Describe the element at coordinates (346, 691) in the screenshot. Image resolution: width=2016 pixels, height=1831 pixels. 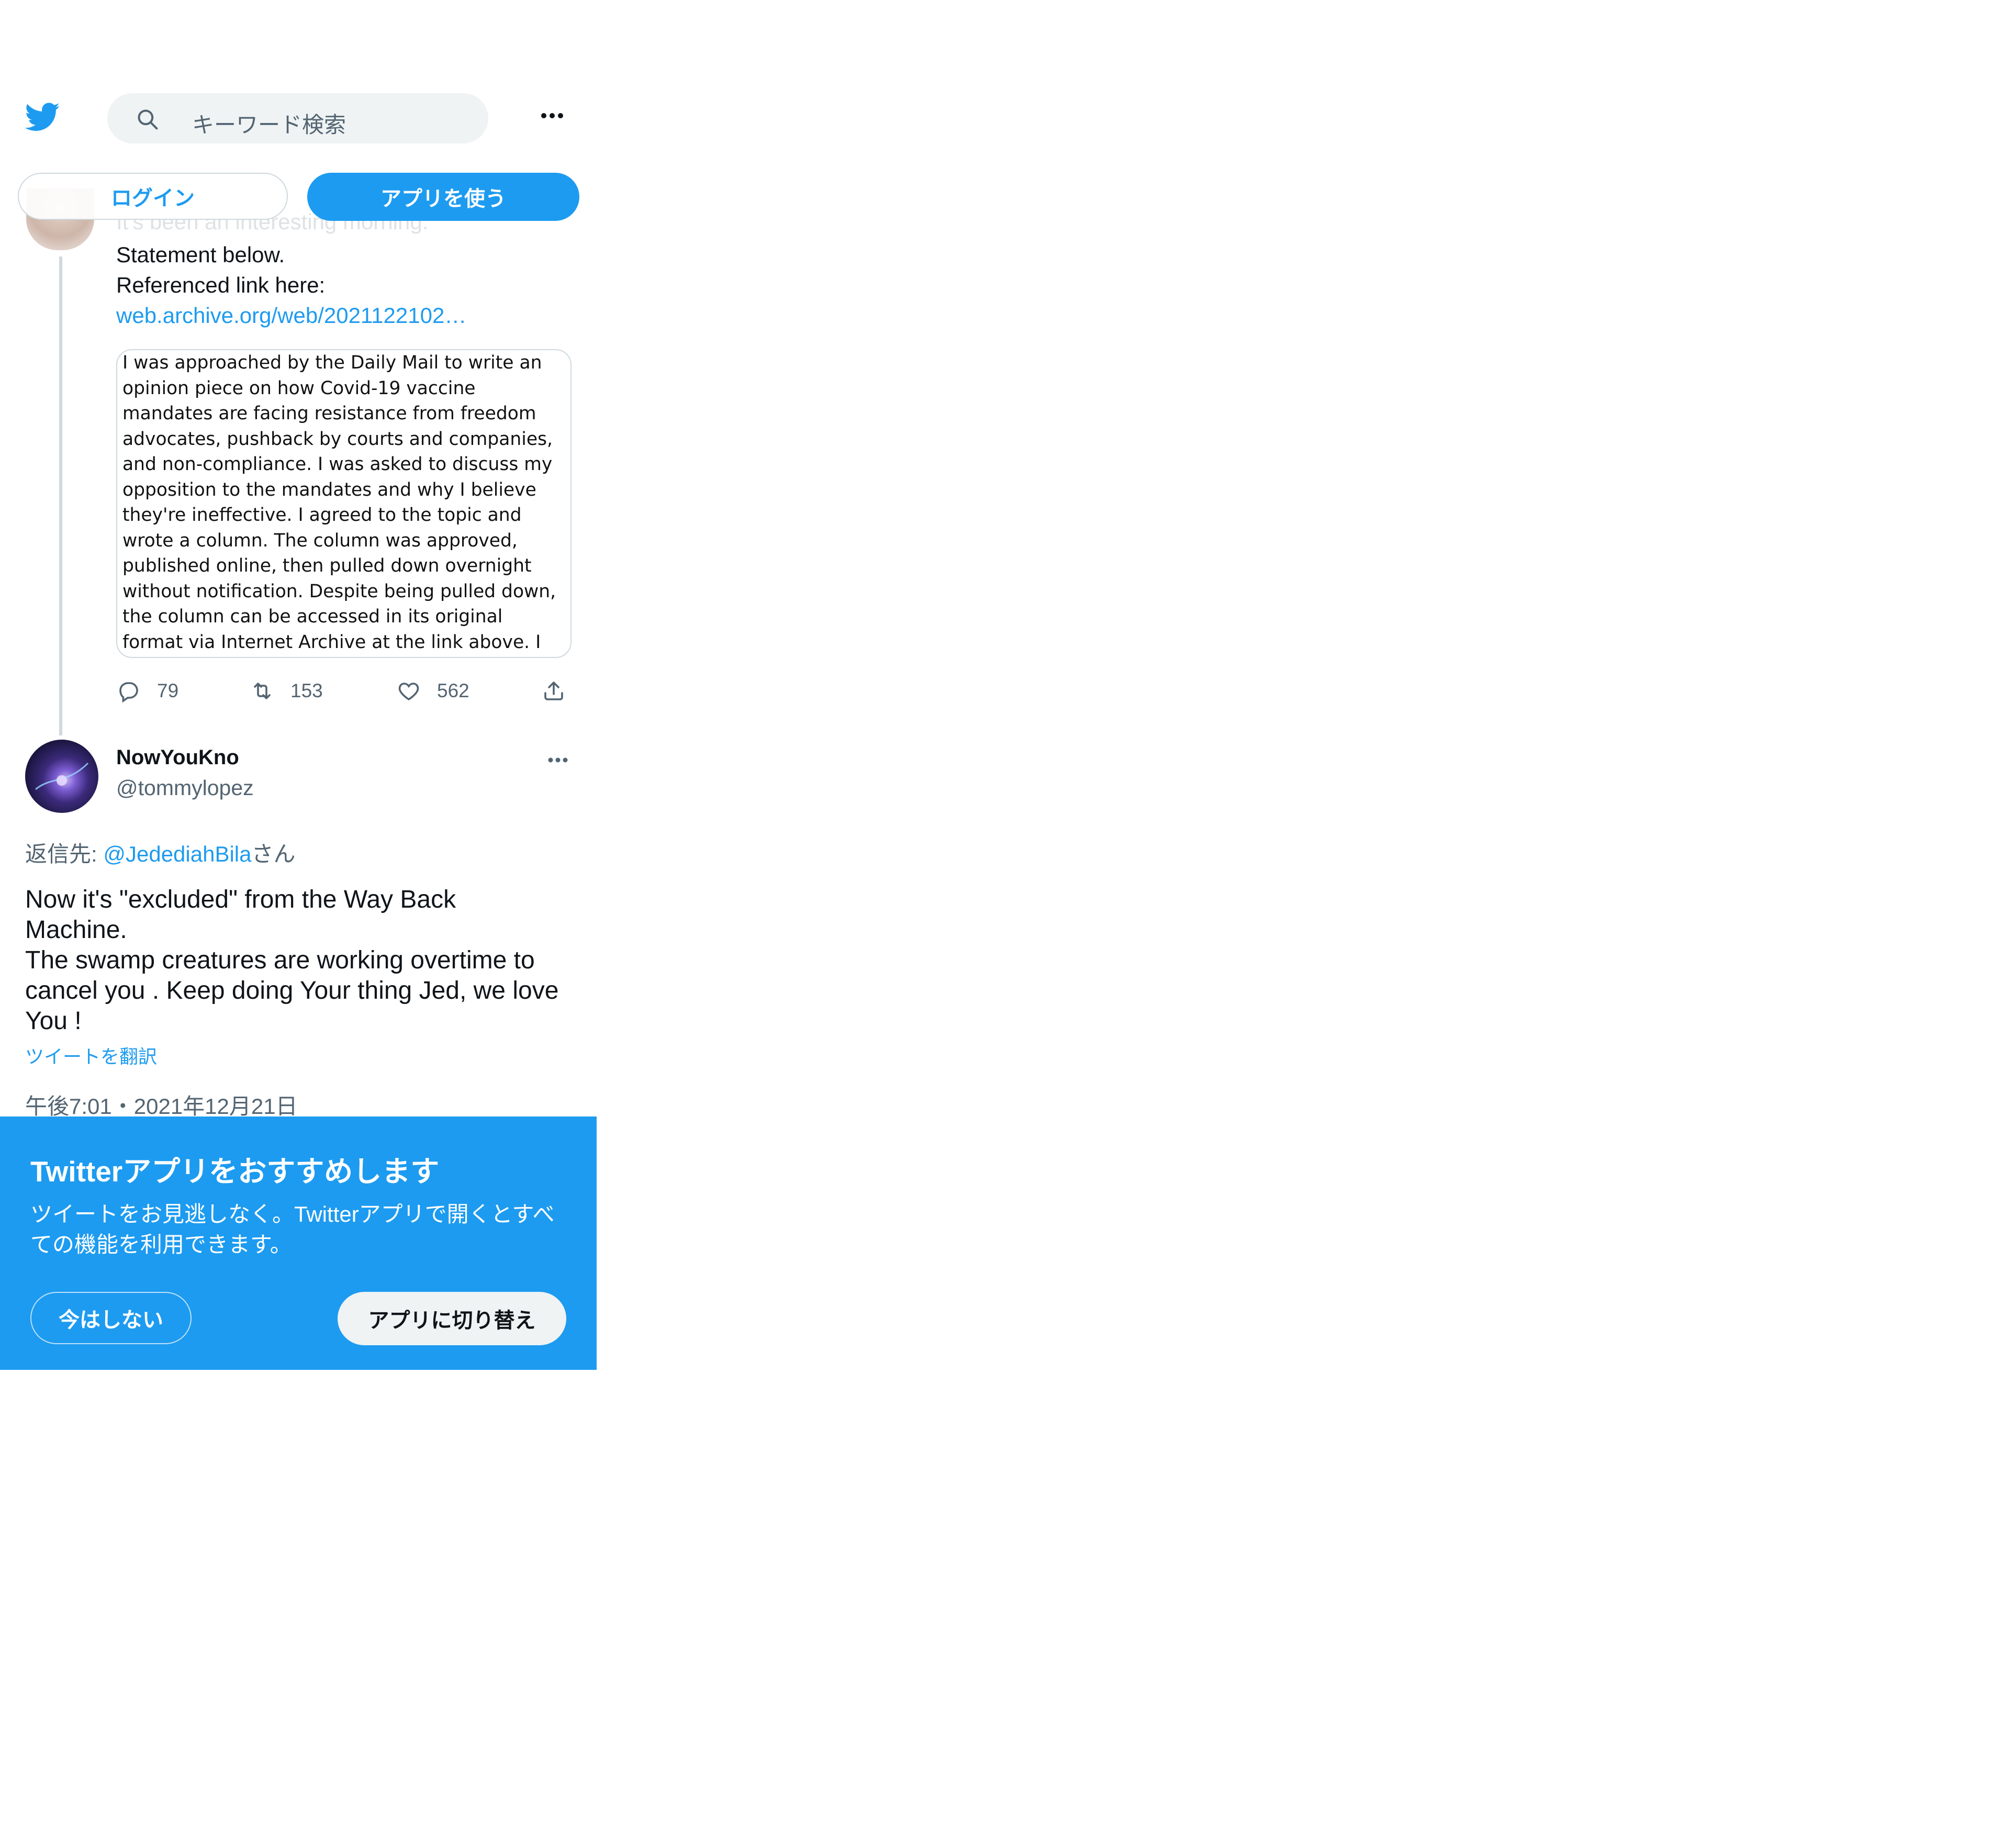
I see `tweet1-actions: 79 153 562` at that location.